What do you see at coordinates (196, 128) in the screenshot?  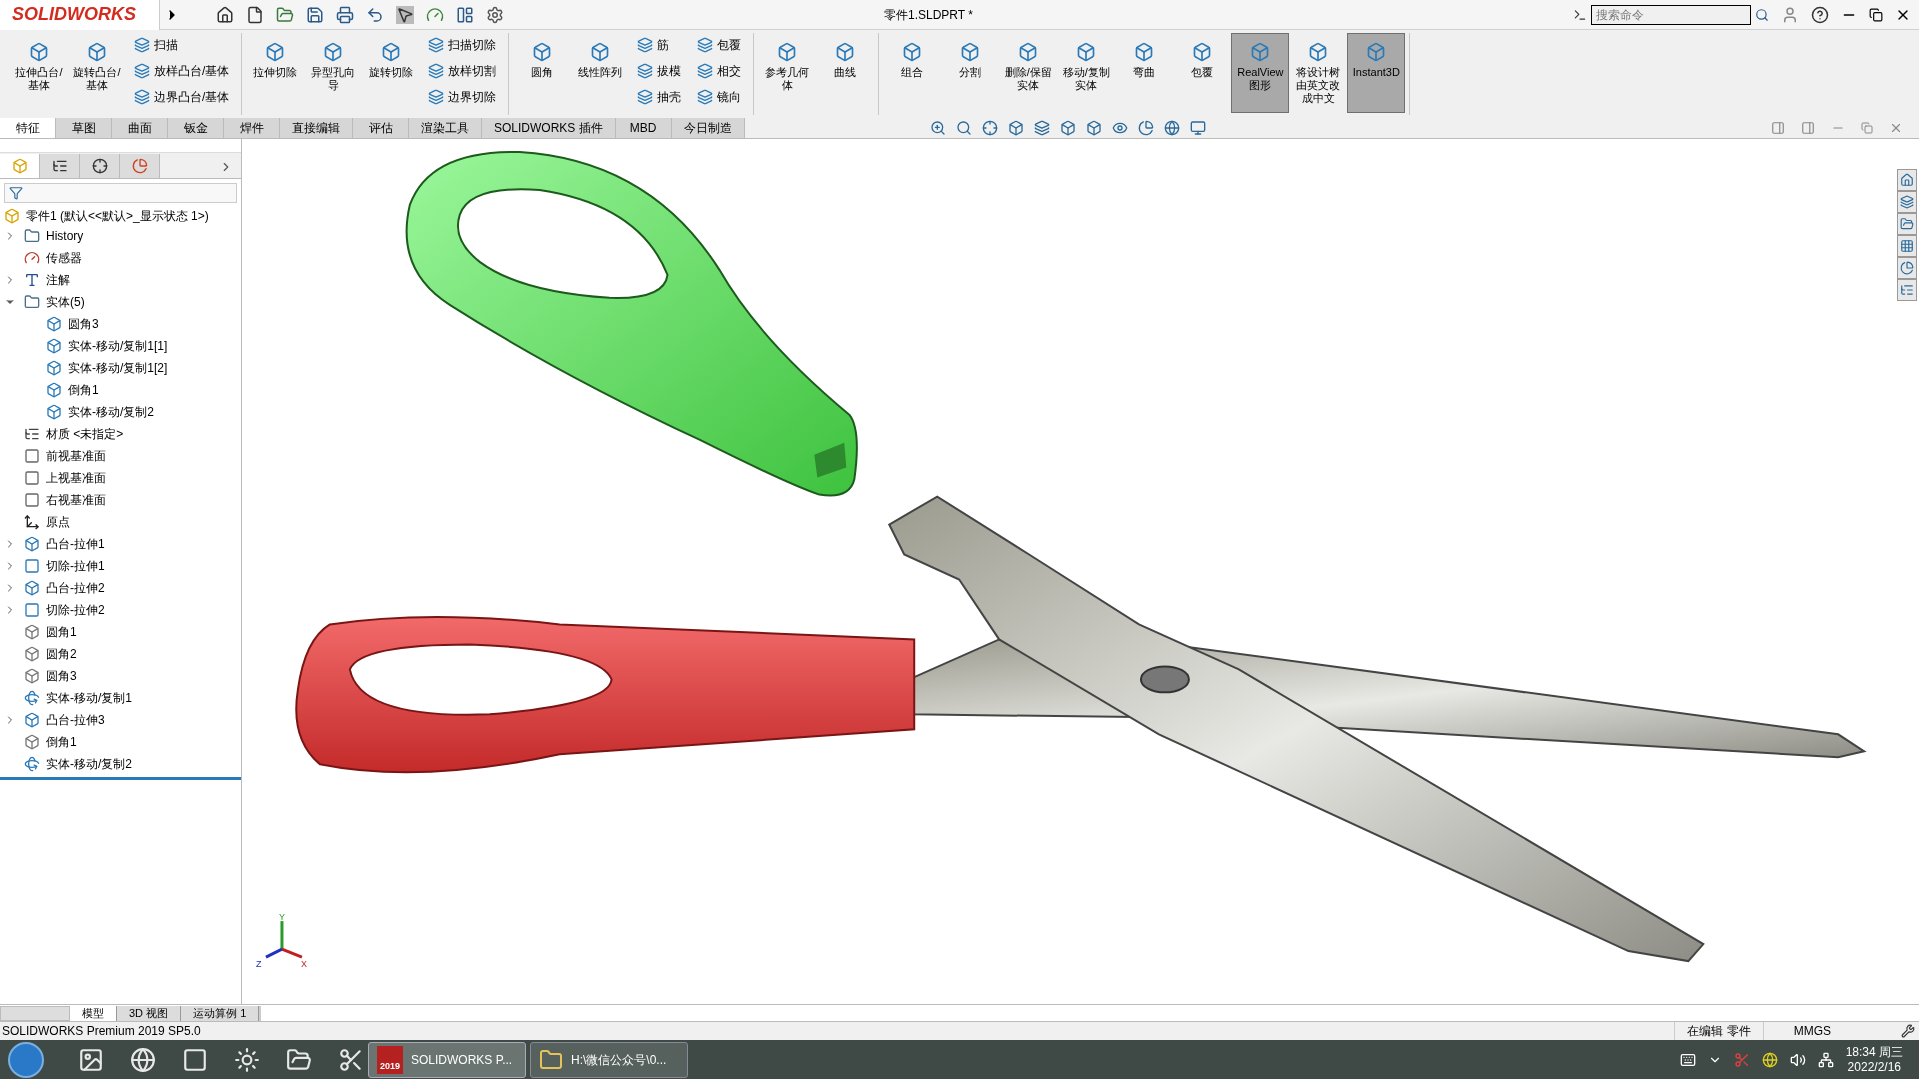 I see `command-tab: 钣金` at bounding box center [196, 128].